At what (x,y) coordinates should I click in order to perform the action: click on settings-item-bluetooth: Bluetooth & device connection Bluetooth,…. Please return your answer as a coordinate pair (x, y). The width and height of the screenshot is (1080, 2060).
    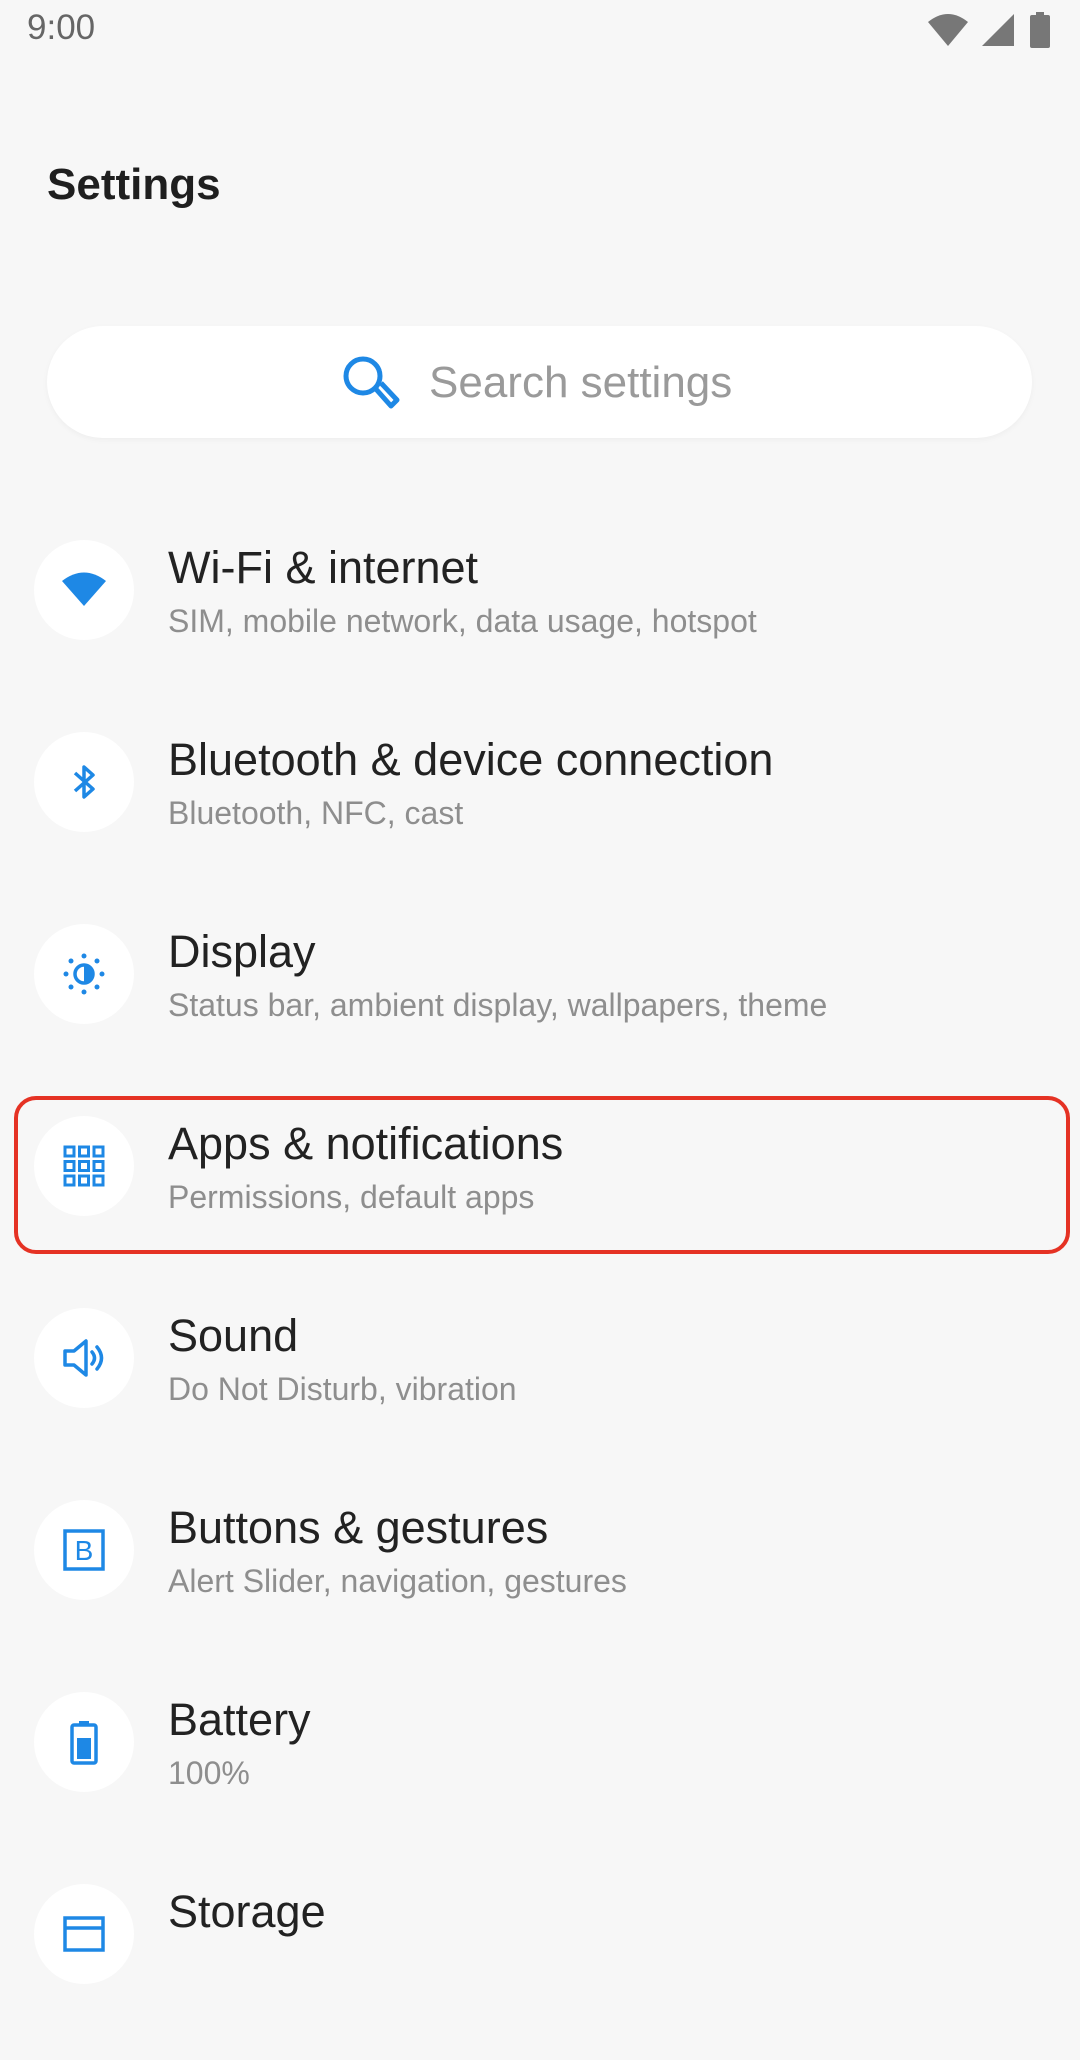
    Looking at the image, I should click on (540, 812).